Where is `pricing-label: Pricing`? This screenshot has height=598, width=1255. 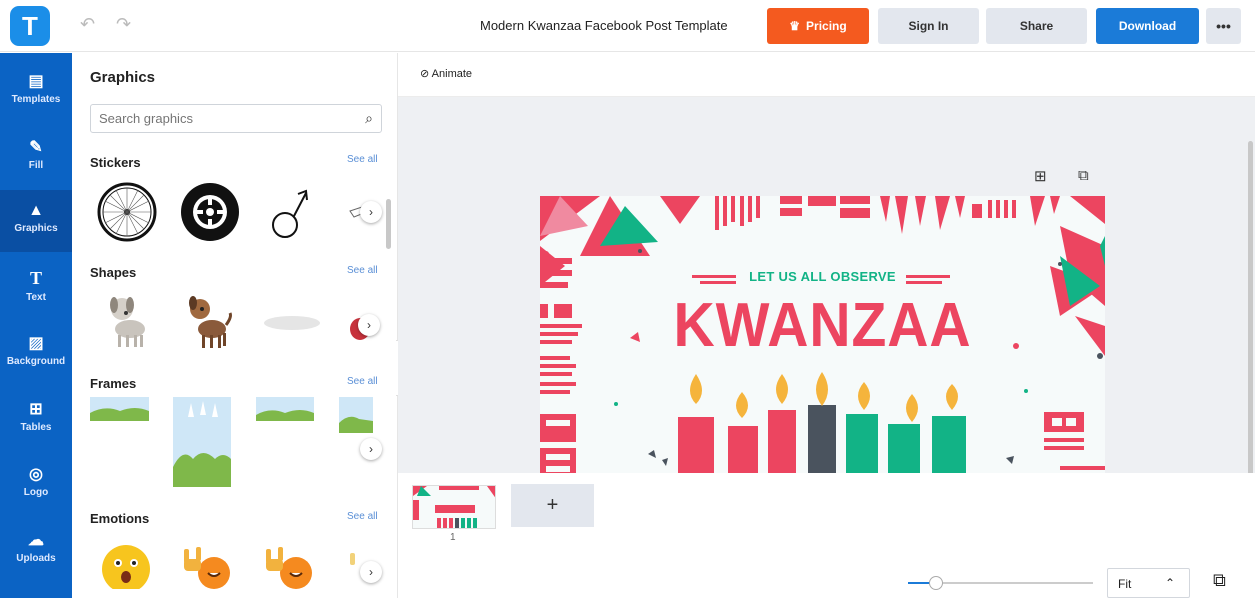 pricing-label: Pricing is located at coordinates (826, 26).